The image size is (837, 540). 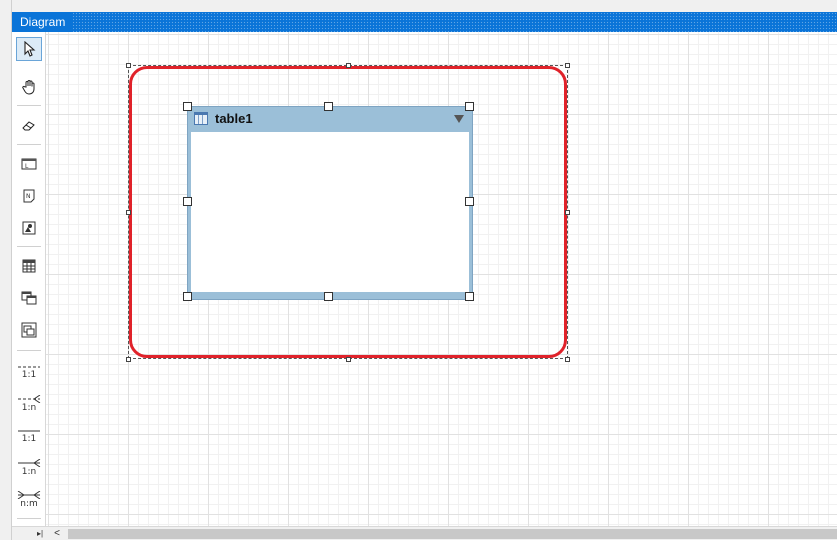 I want to click on scroll-start-icon: ▸|, so click(x=40, y=534).